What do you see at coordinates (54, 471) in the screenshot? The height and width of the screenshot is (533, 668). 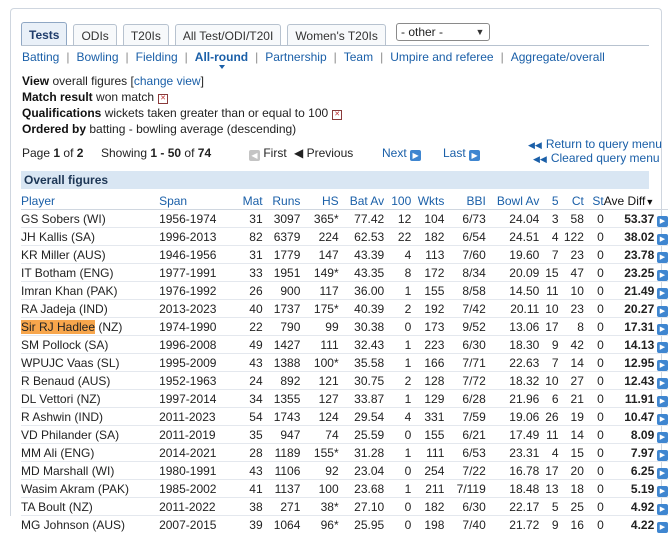 I see `player-name-link: MD Marshall` at bounding box center [54, 471].